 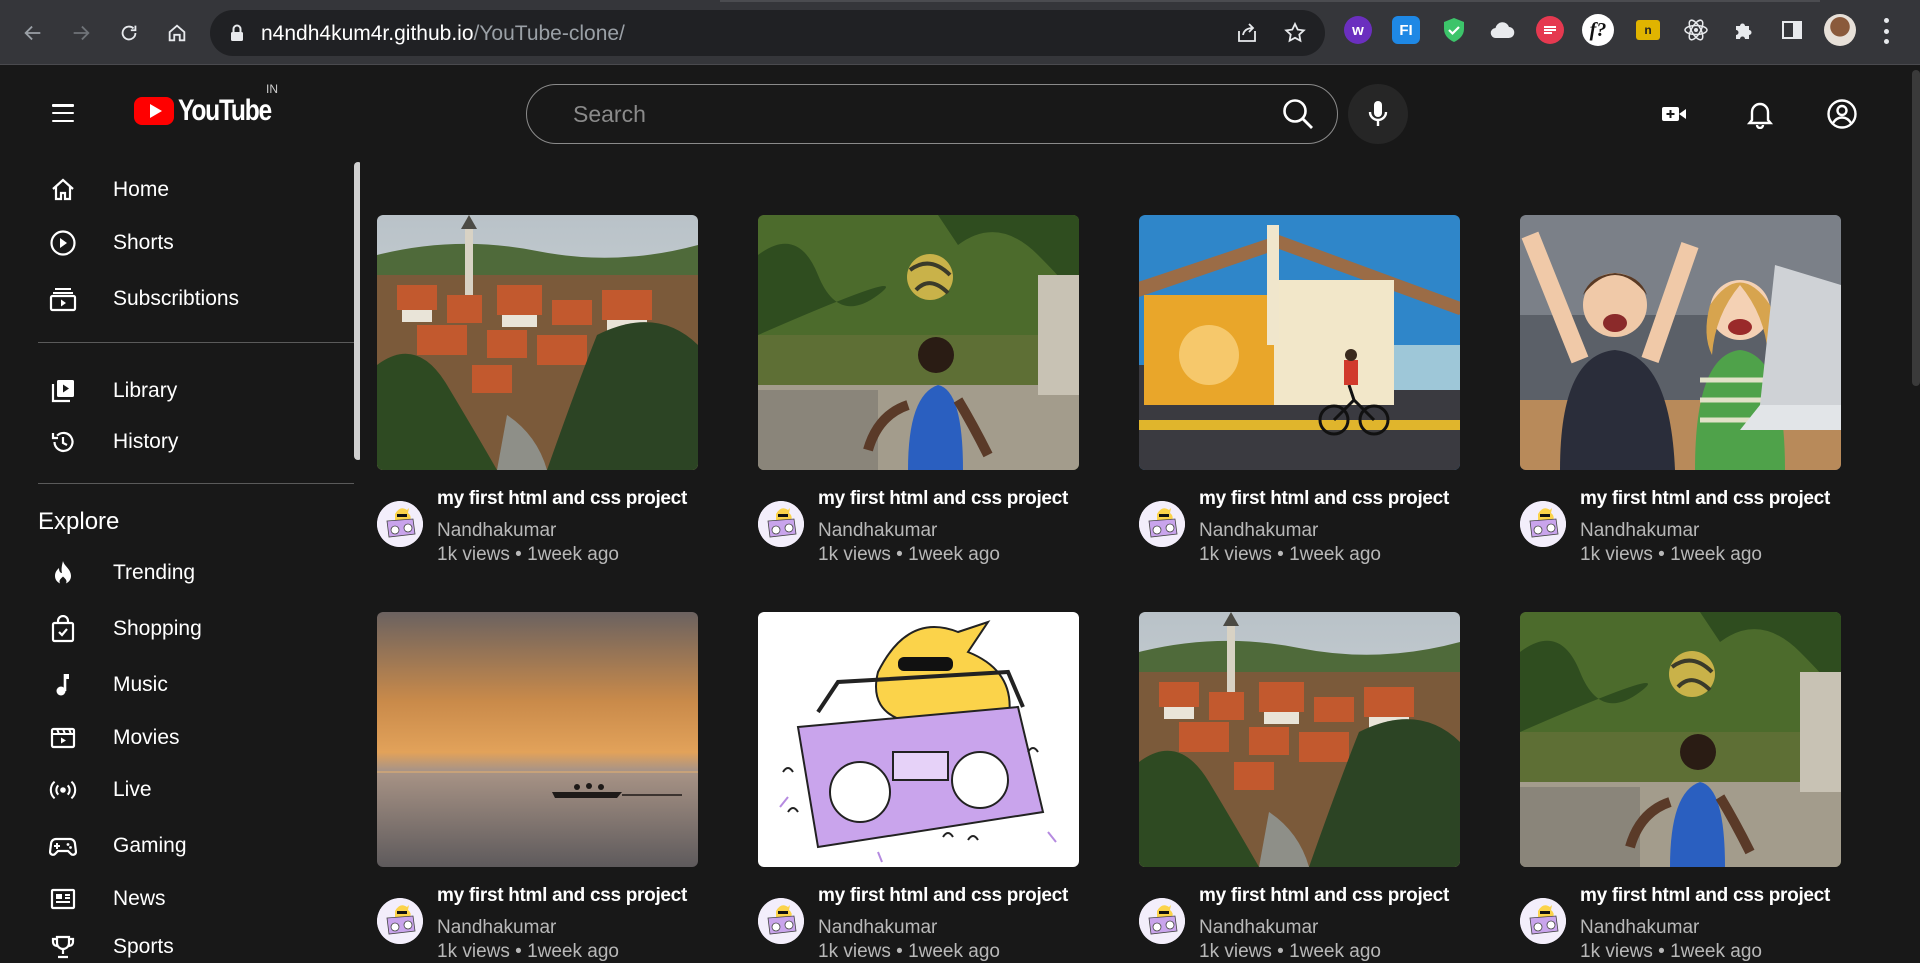 What do you see at coordinates (1598, 30) in the screenshot?
I see `extension-formula-icon: f?` at bounding box center [1598, 30].